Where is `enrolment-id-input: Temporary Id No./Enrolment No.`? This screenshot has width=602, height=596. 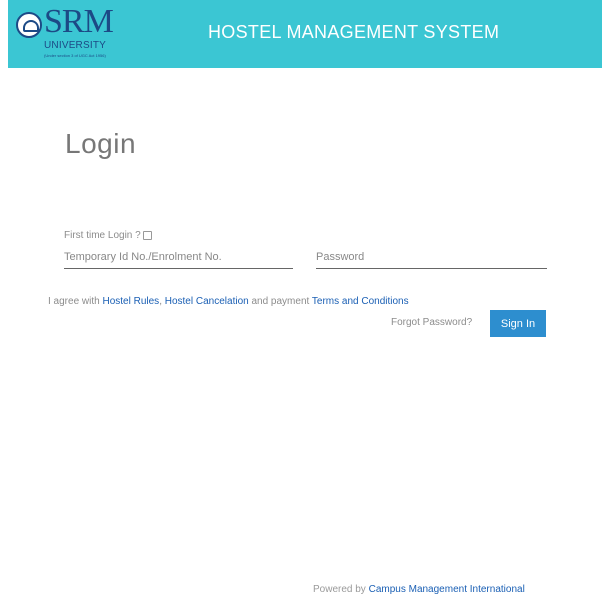
enrolment-id-input: Temporary Id No./Enrolment No. is located at coordinates (178, 259).